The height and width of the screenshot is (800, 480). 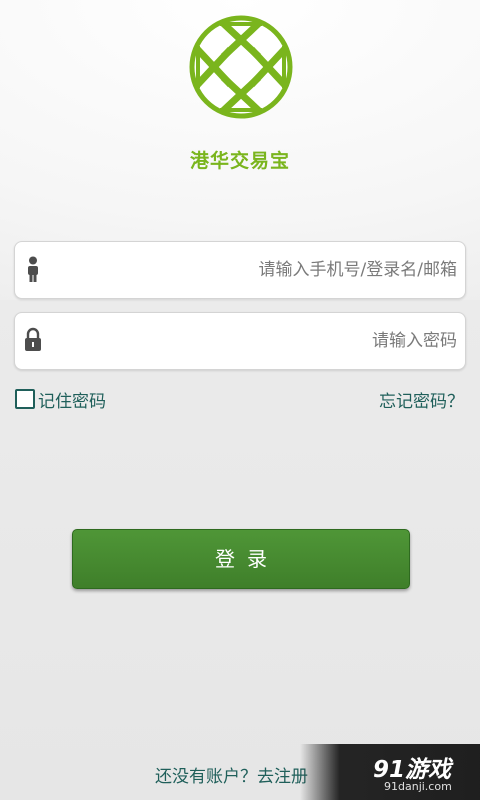 What do you see at coordinates (25, 399) in the screenshot?
I see `remember-password-checkbox` at bounding box center [25, 399].